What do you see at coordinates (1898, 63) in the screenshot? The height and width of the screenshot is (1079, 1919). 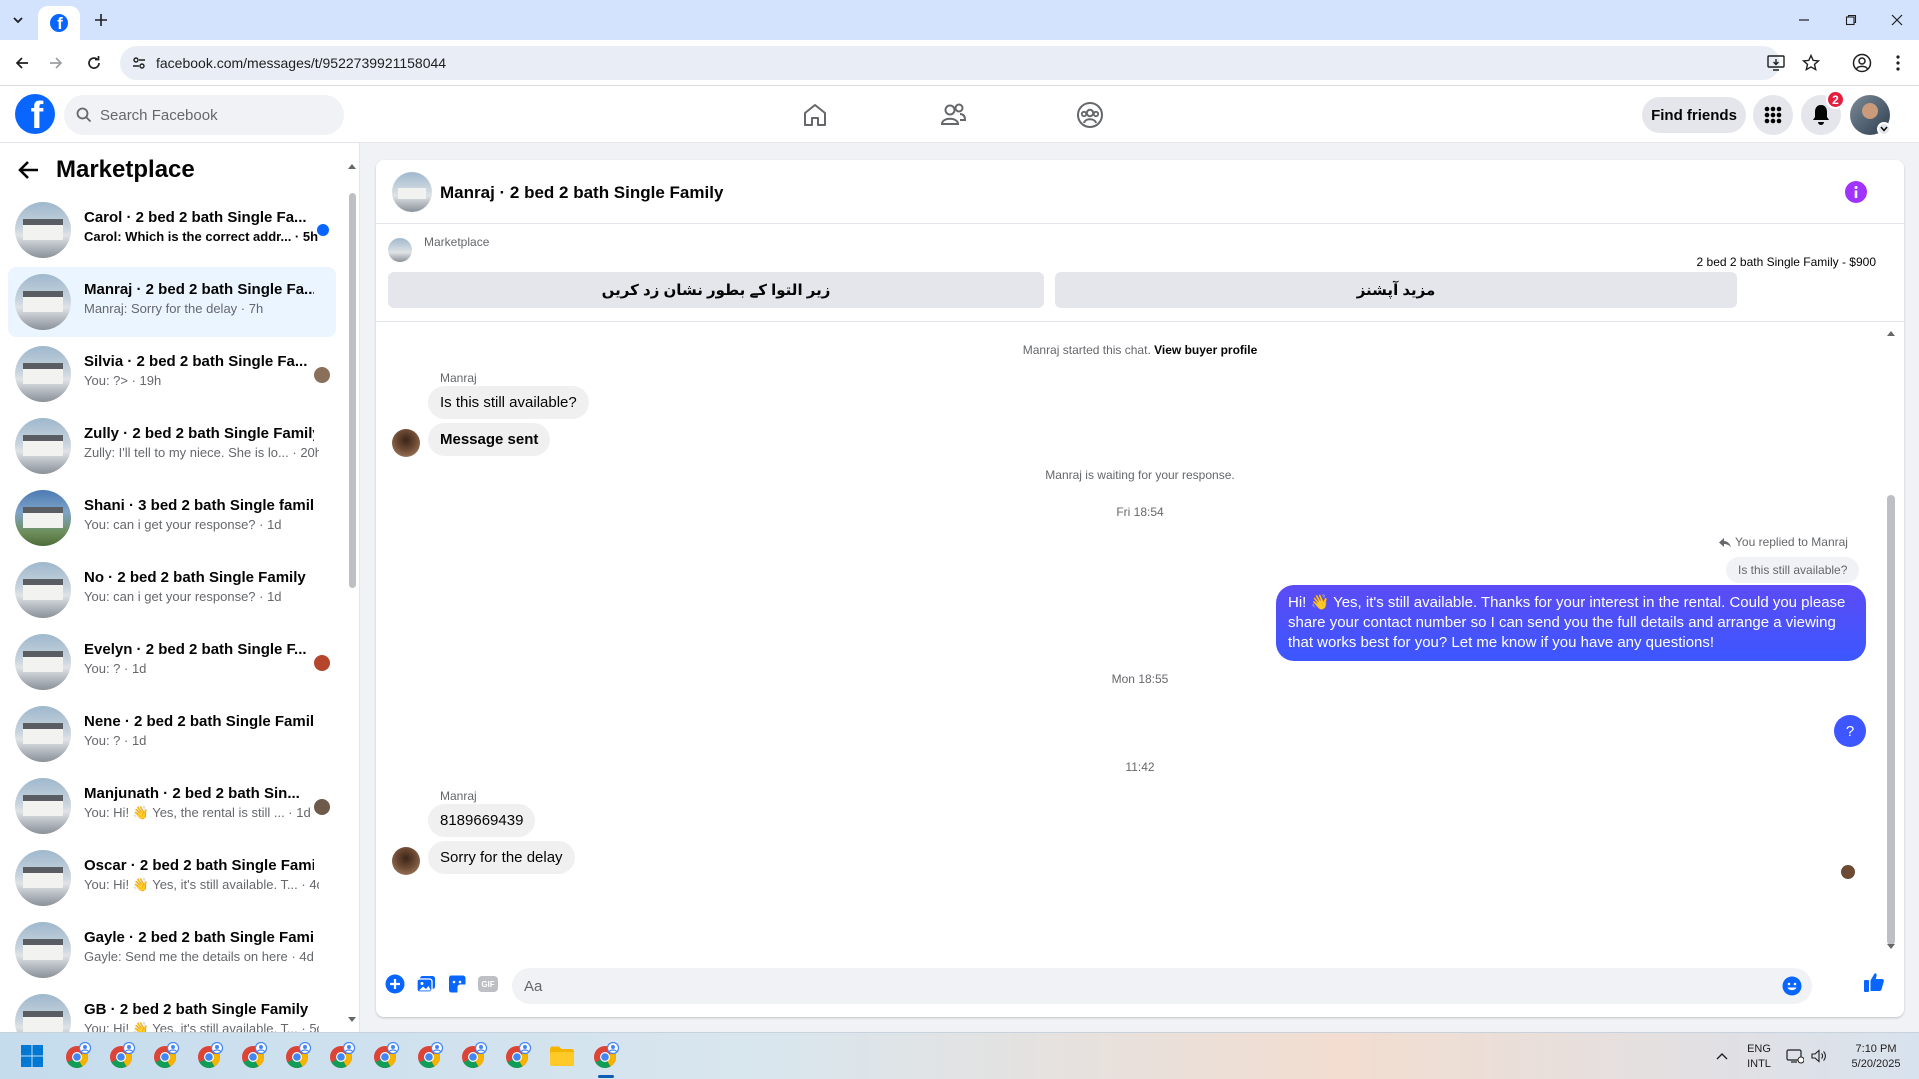 I see `browser-menu-icon` at bounding box center [1898, 63].